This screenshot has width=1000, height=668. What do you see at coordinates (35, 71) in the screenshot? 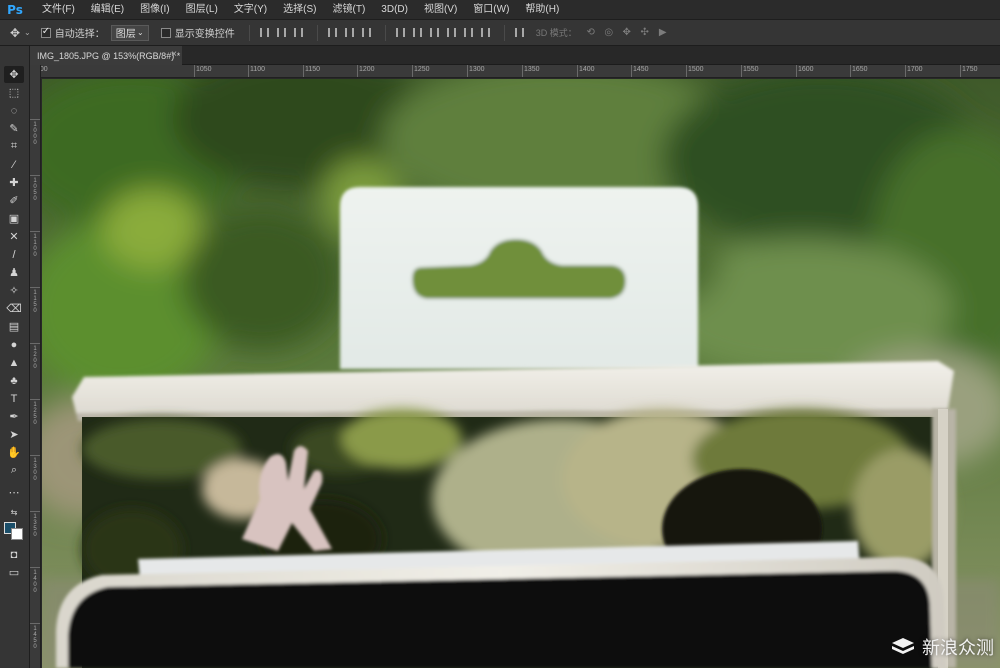
I see `ruler-origin` at bounding box center [35, 71].